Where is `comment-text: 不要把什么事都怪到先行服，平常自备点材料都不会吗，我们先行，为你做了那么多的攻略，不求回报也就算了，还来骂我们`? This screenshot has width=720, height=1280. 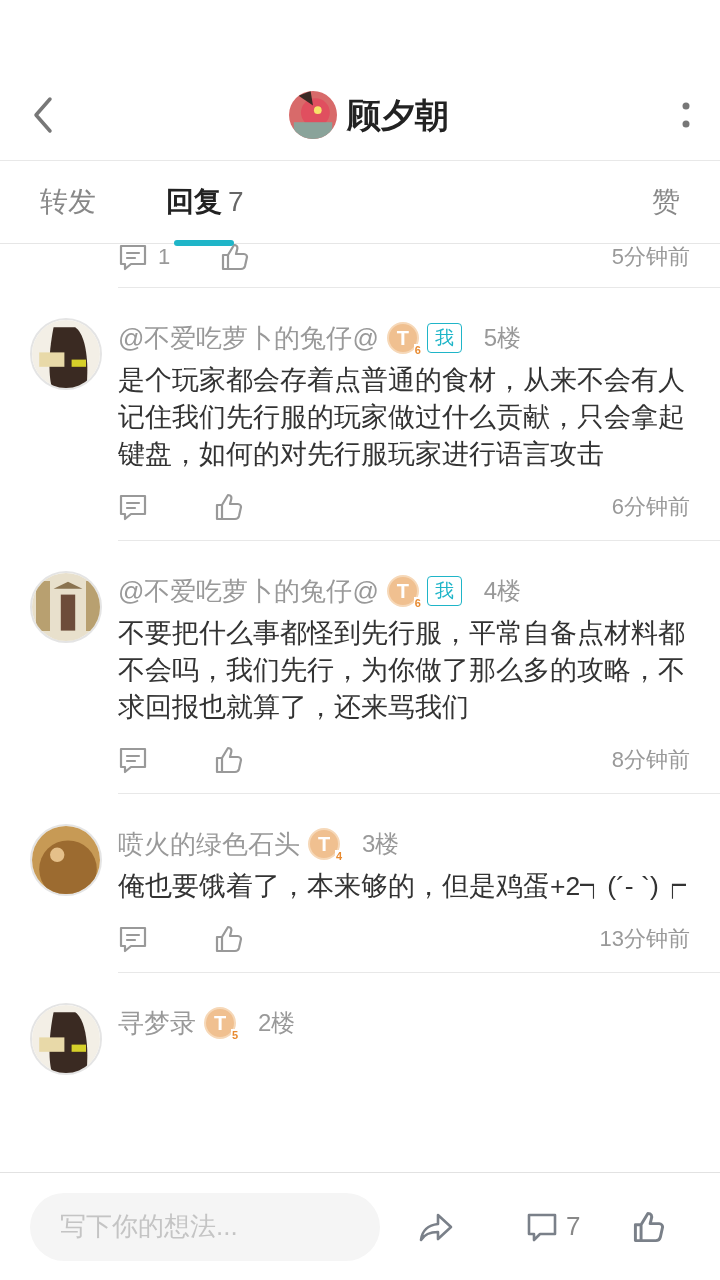
comment-text: 不要把什么事都怪到先行服，平常自备点材料都不会吗，我们先行，为你做了那么多的攻略，不求回报也就算了，还来骂我们 is located at coordinates (402, 670).